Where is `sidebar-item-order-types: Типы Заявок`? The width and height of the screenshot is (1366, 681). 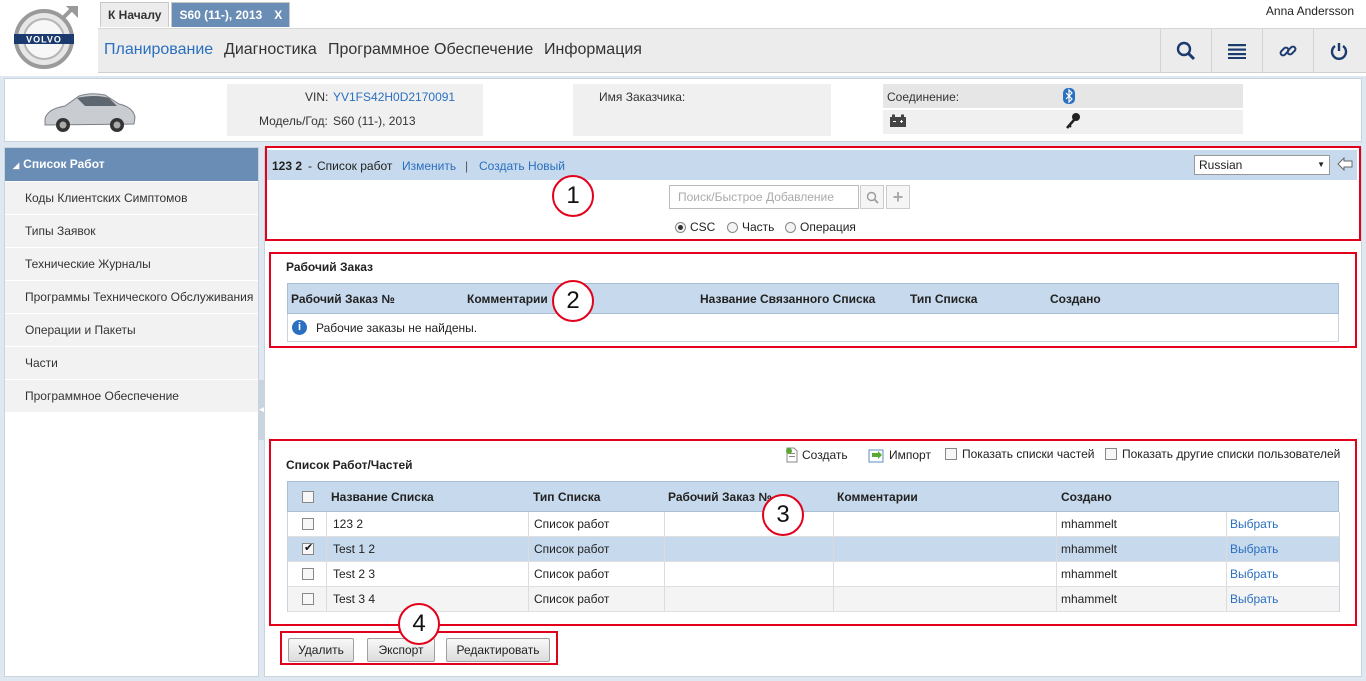
sidebar-item-order-types: Типы Заявок is located at coordinates (131, 231).